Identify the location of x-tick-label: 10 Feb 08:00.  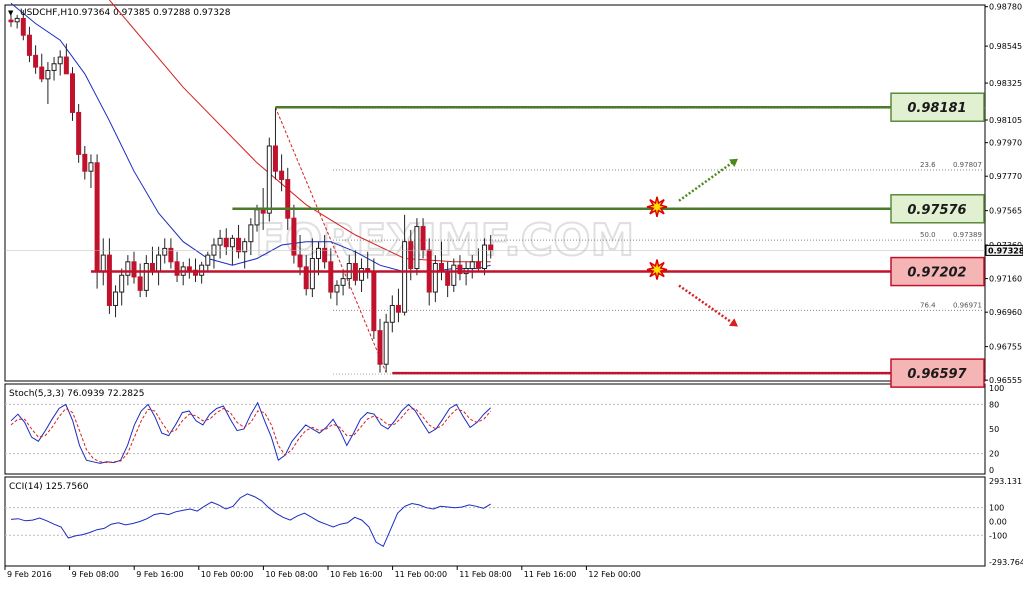
(291, 574).